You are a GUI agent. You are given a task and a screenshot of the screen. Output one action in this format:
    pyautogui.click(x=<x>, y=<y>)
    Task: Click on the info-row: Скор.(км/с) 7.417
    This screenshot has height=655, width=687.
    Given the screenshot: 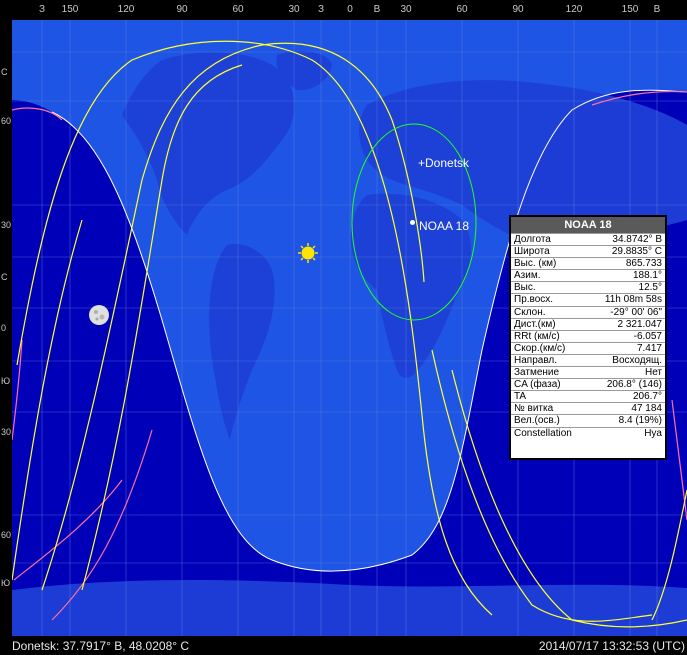 What is the action you would take?
    pyautogui.click(x=588, y=347)
    